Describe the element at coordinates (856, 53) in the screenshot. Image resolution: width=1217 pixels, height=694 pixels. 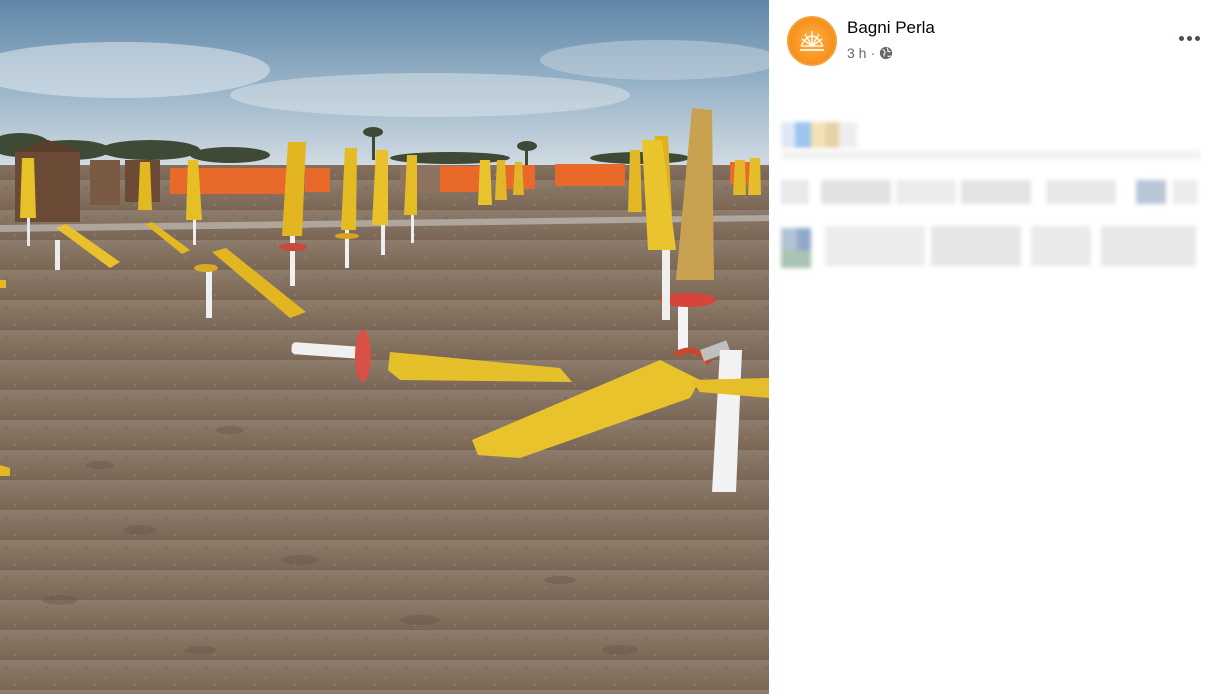
I see `post-timestamp: 3 h` at that location.